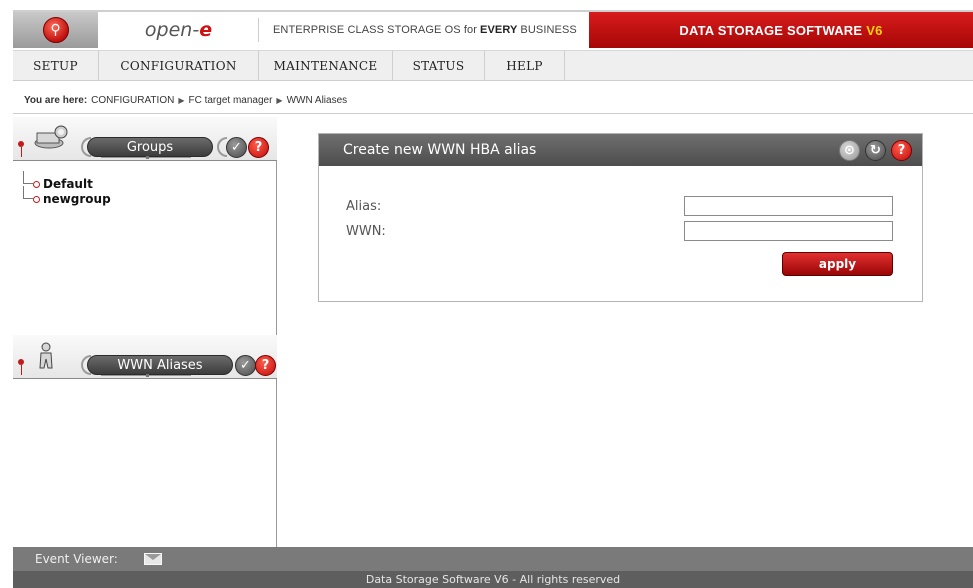 The width and height of the screenshot is (973, 588). What do you see at coordinates (439, 66) in the screenshot?
I see `menu-status: STATUS` at bounding box center [439, 66].